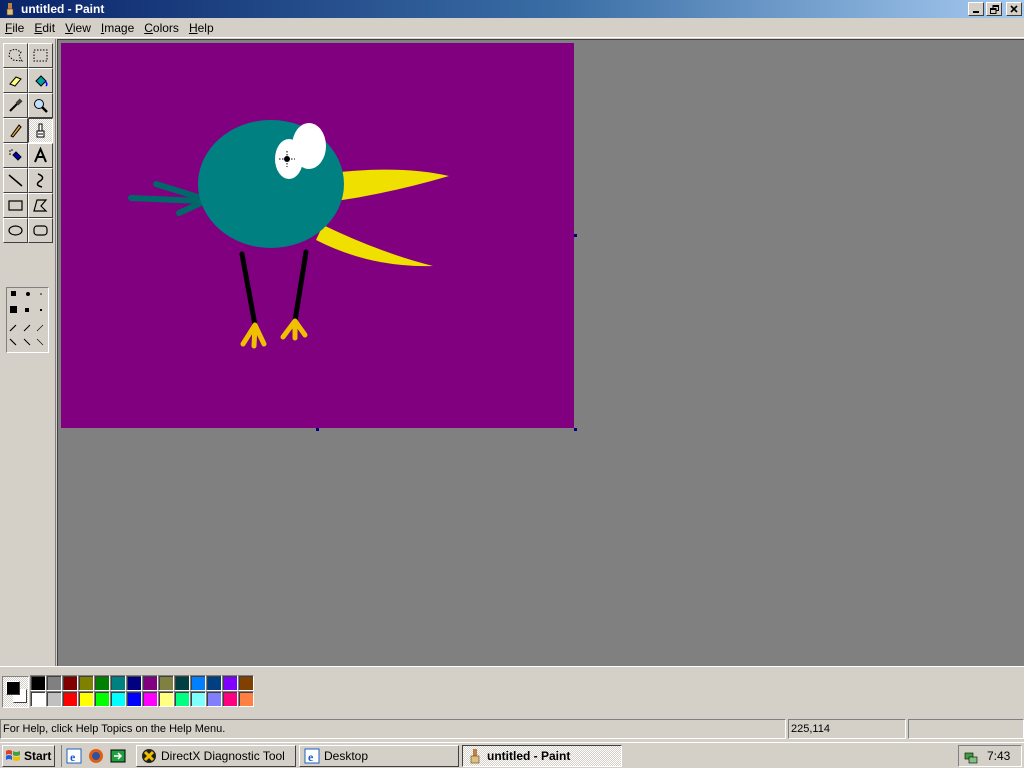  I want to click on tool-select, so click(40, 55).